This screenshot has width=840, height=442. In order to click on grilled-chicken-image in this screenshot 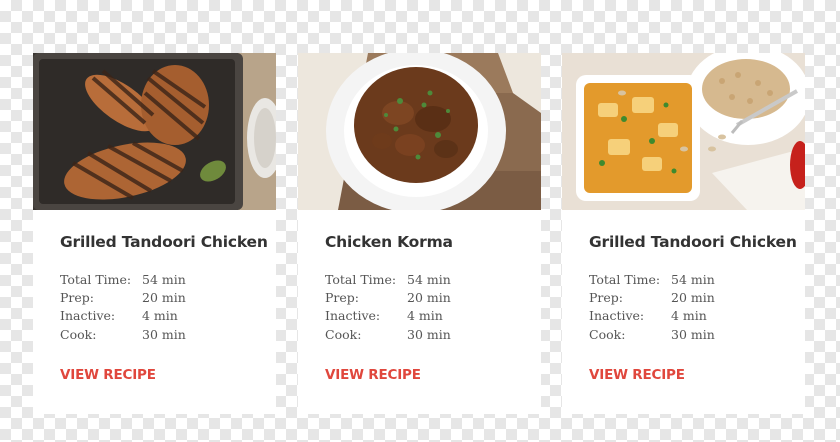, I will do `click(154, 131)`.